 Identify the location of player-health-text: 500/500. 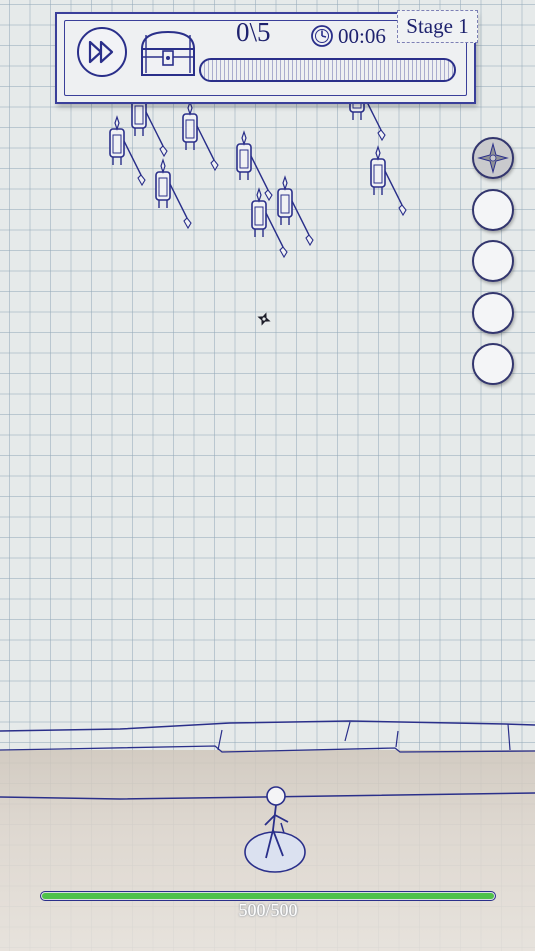
(268, 910).